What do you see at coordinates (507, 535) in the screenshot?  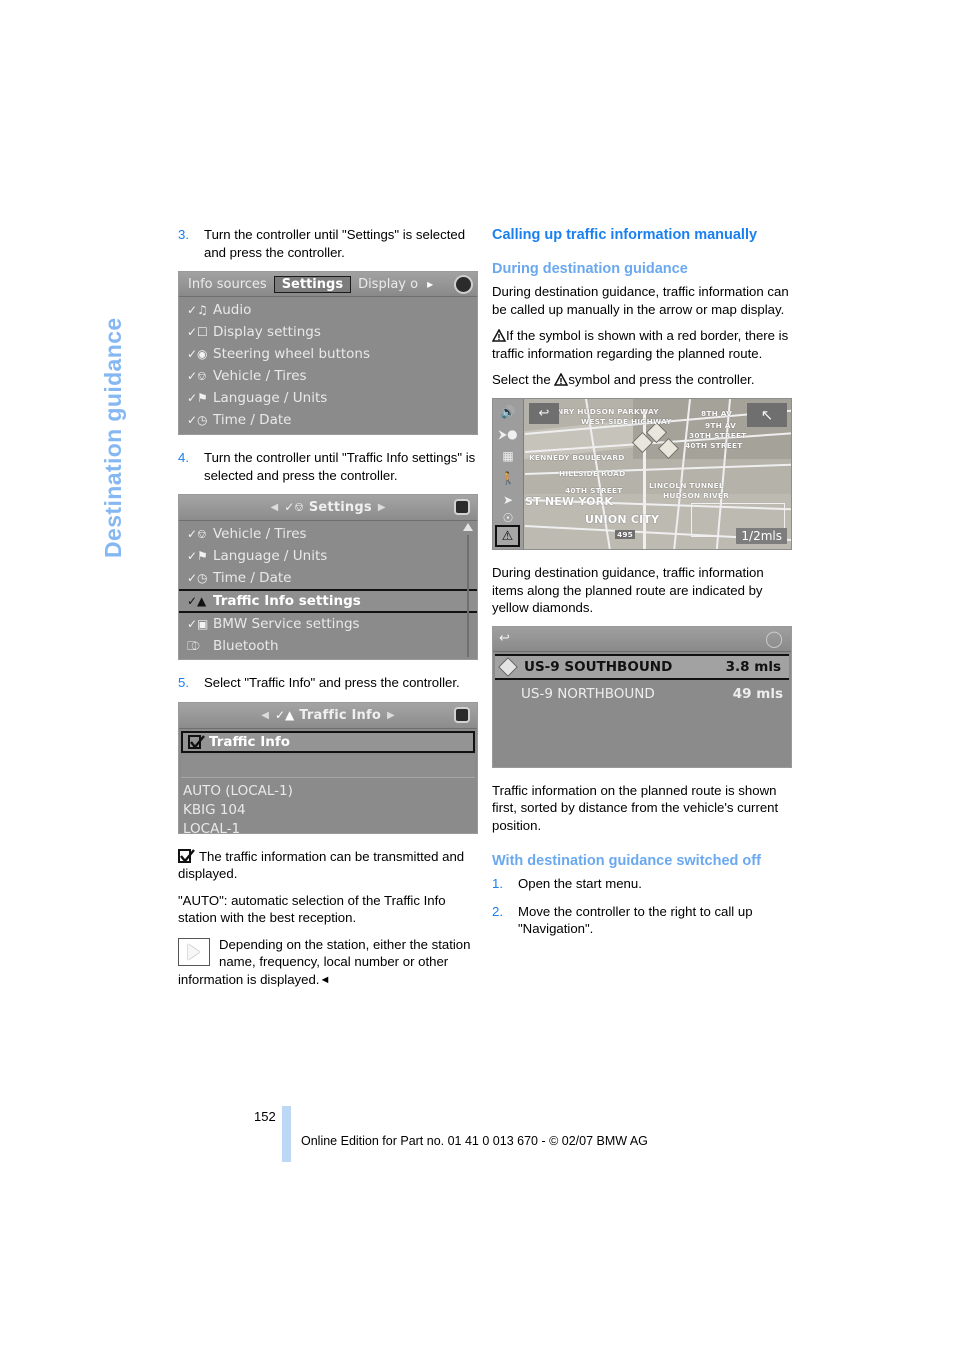 I see `traffic-warning-icon: ⚠` at bounding box center [507, 535].